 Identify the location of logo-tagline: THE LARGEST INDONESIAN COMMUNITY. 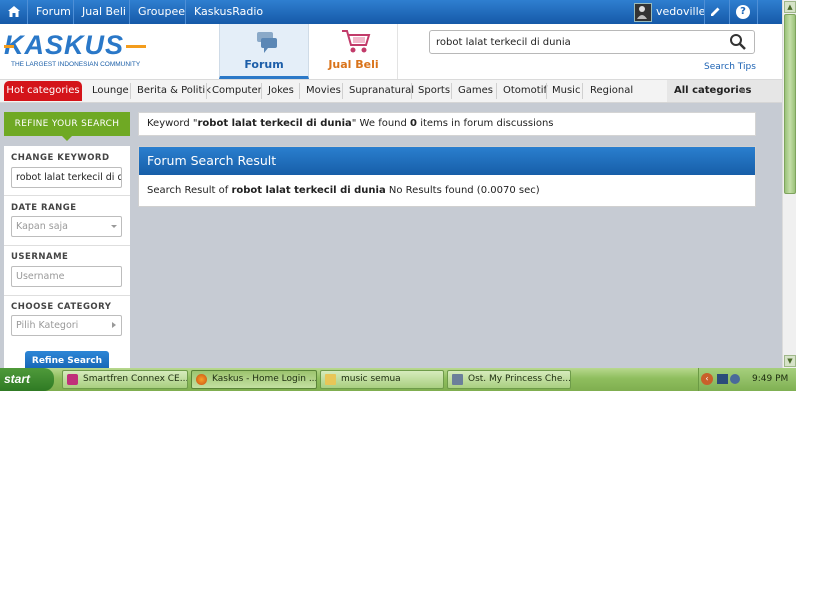
(76, 64).